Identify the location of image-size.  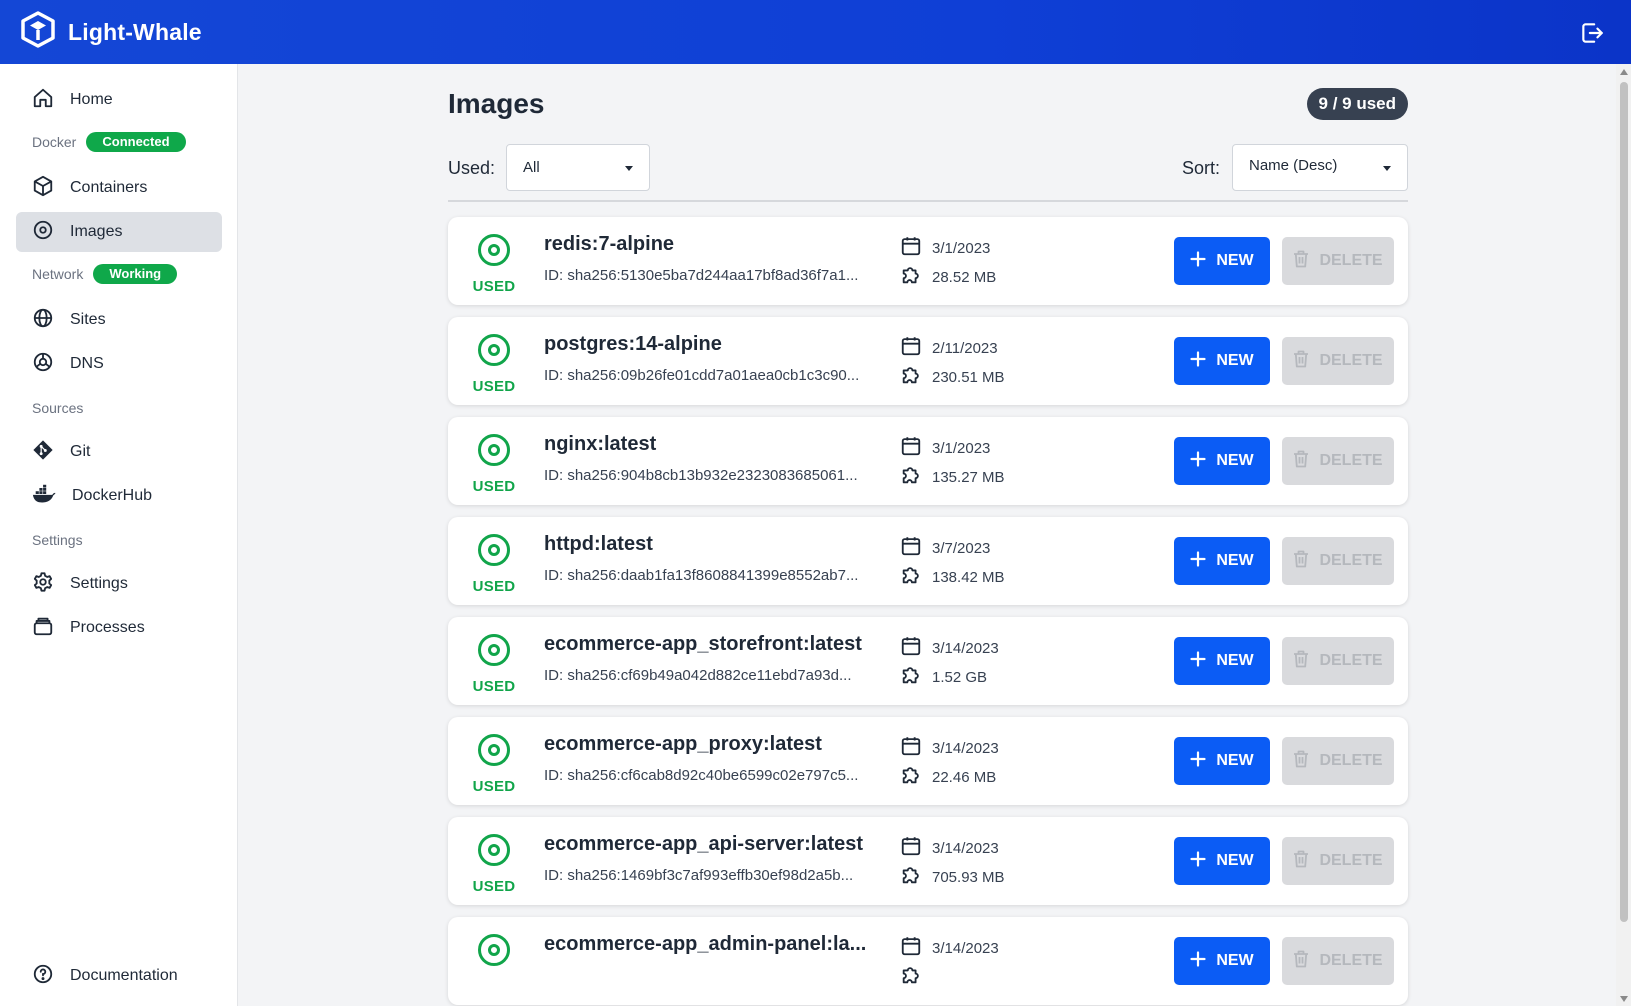
(916, 977).